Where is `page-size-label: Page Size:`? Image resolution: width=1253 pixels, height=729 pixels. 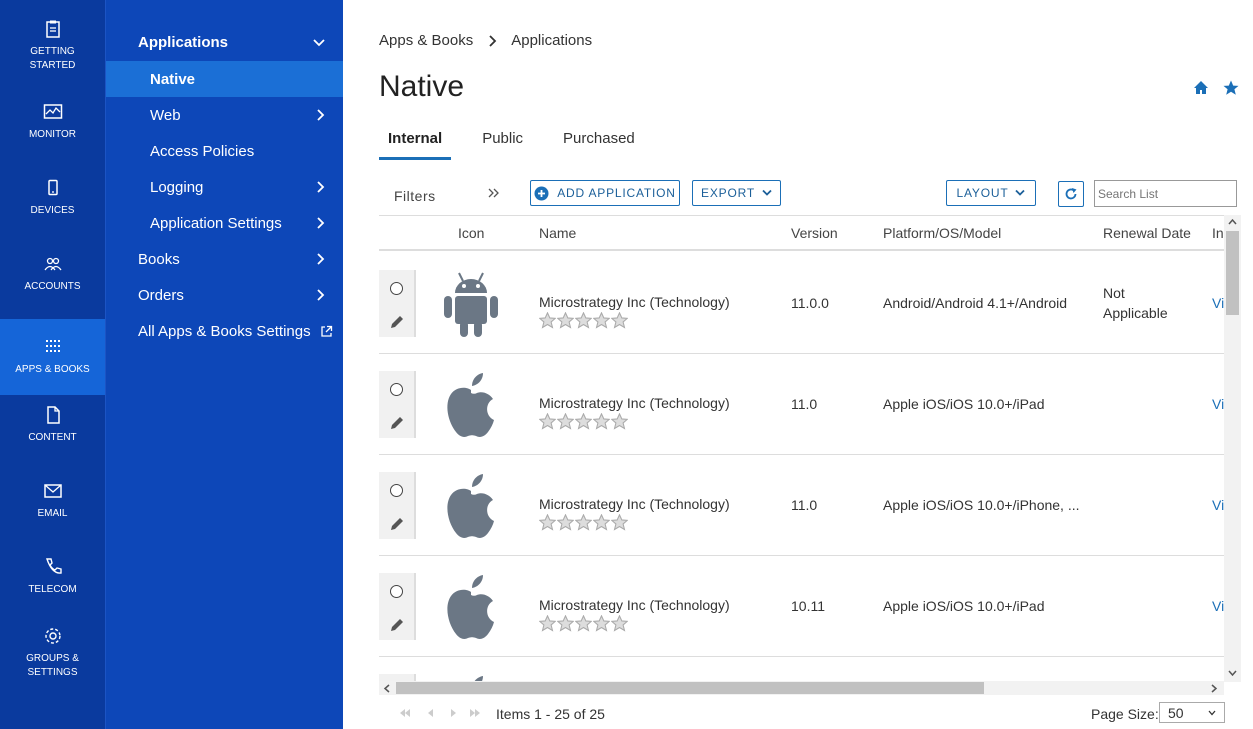 page-size-label: Page Size: is located at coordinates (1125, 714).